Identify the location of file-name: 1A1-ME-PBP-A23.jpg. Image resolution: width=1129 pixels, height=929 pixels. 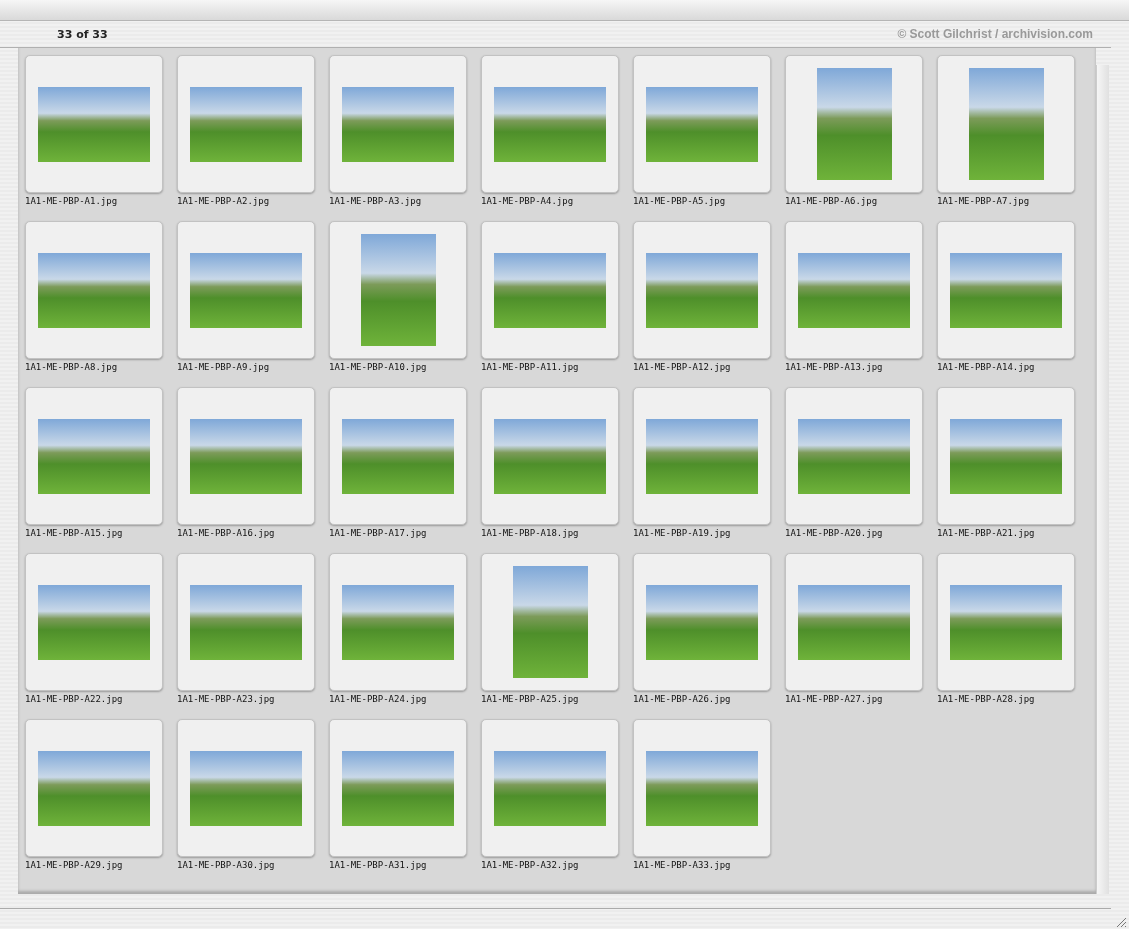
(226, 699).